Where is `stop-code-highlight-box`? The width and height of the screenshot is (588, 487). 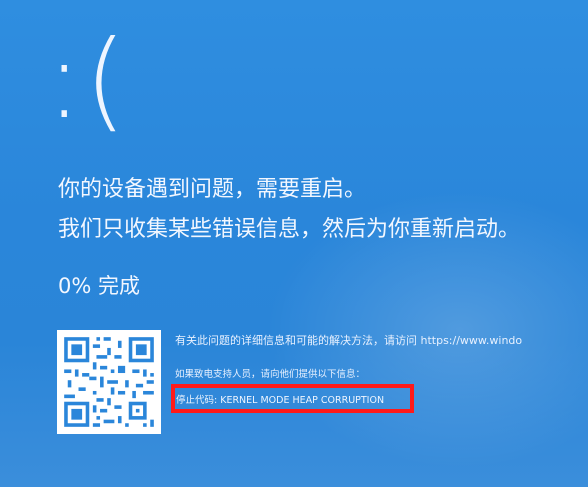
stop-code-highlight-box is located at coordinates (292, 398).